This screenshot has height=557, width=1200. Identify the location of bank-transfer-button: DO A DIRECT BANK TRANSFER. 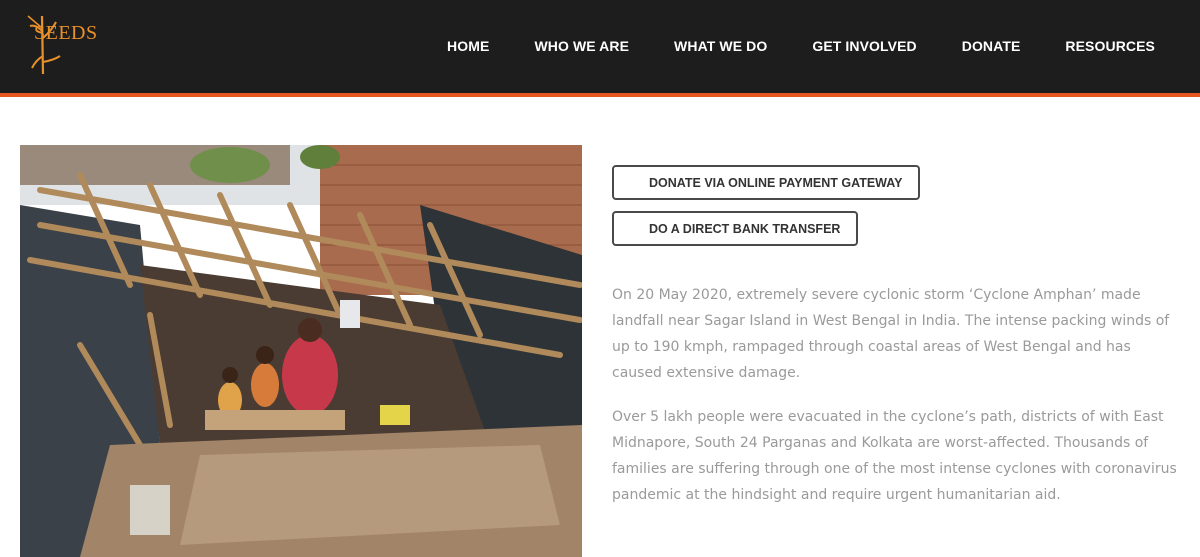
(735, 228).